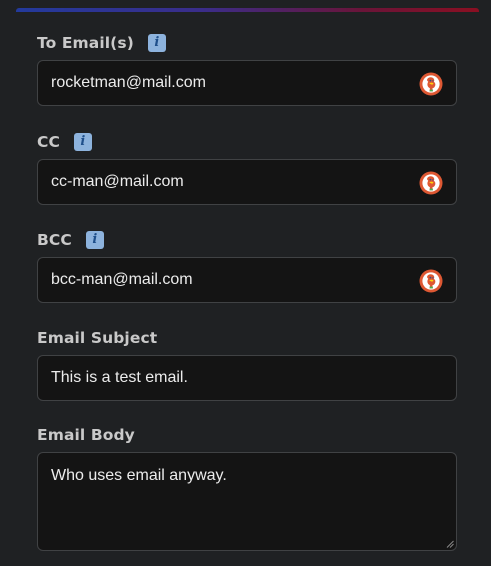 The width and height of the screenshot is (491, 566). I want to click on to-email-label: To Email(s) i, so click(247, 43).